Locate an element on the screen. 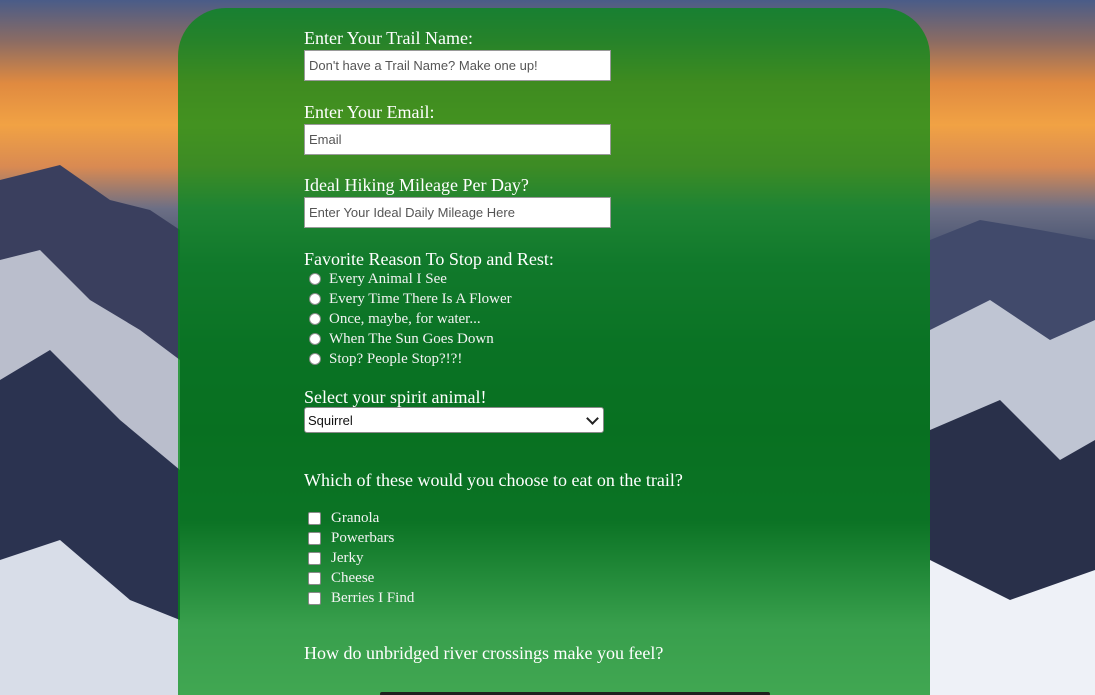 The image size is (1095, 695). rest-reason-option-label: When The Sun Goes Down is located at coordinates (411, 338).